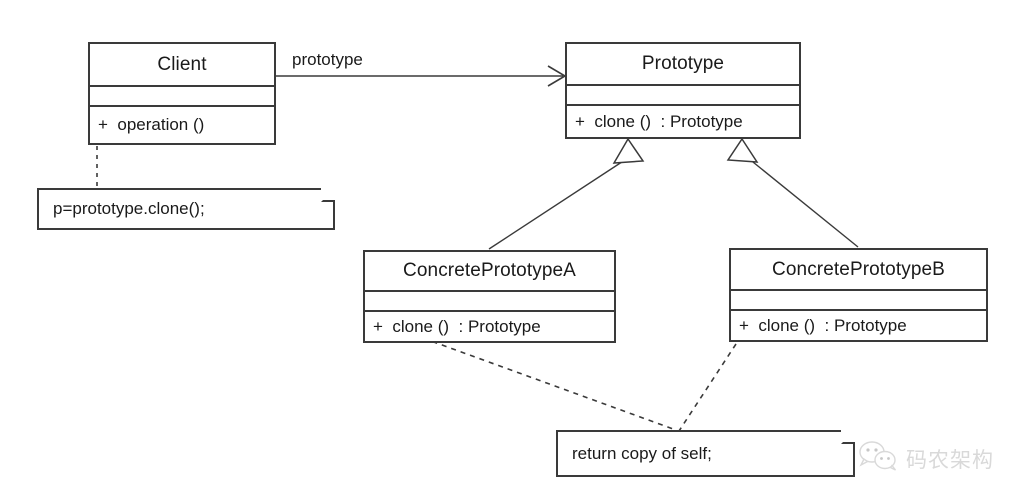 The image size is (1030, 504). I want to click on watermark: 码农架构, so click(926, 458).